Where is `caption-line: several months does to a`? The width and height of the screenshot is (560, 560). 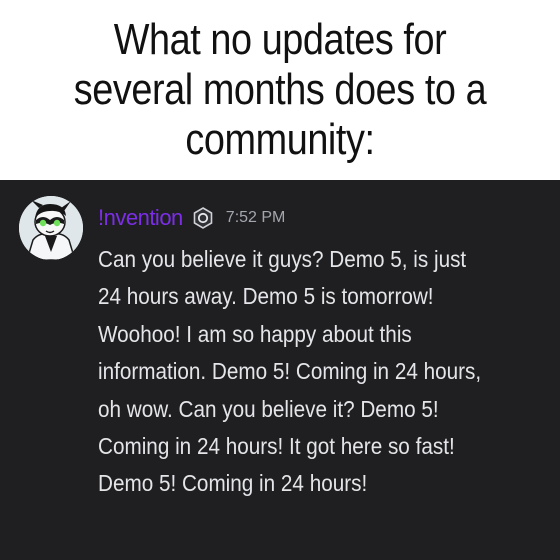
caption-line: several months does to a is located at coordinates (280, 89).